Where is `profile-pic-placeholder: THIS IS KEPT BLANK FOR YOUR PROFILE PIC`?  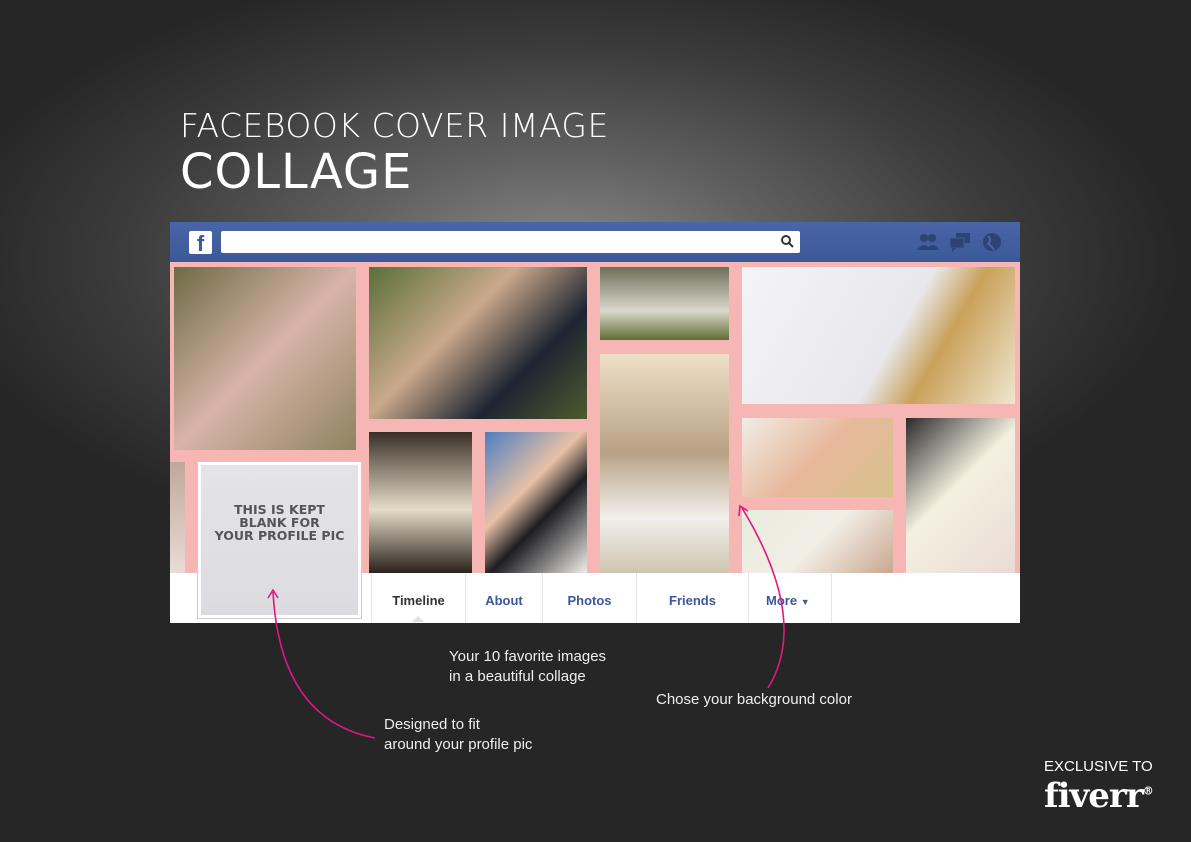
profile-pic-placeholder: THIS IS KEPT BLANK FOR YOUR PROFILE PIC is located at coordinates (279, 540).